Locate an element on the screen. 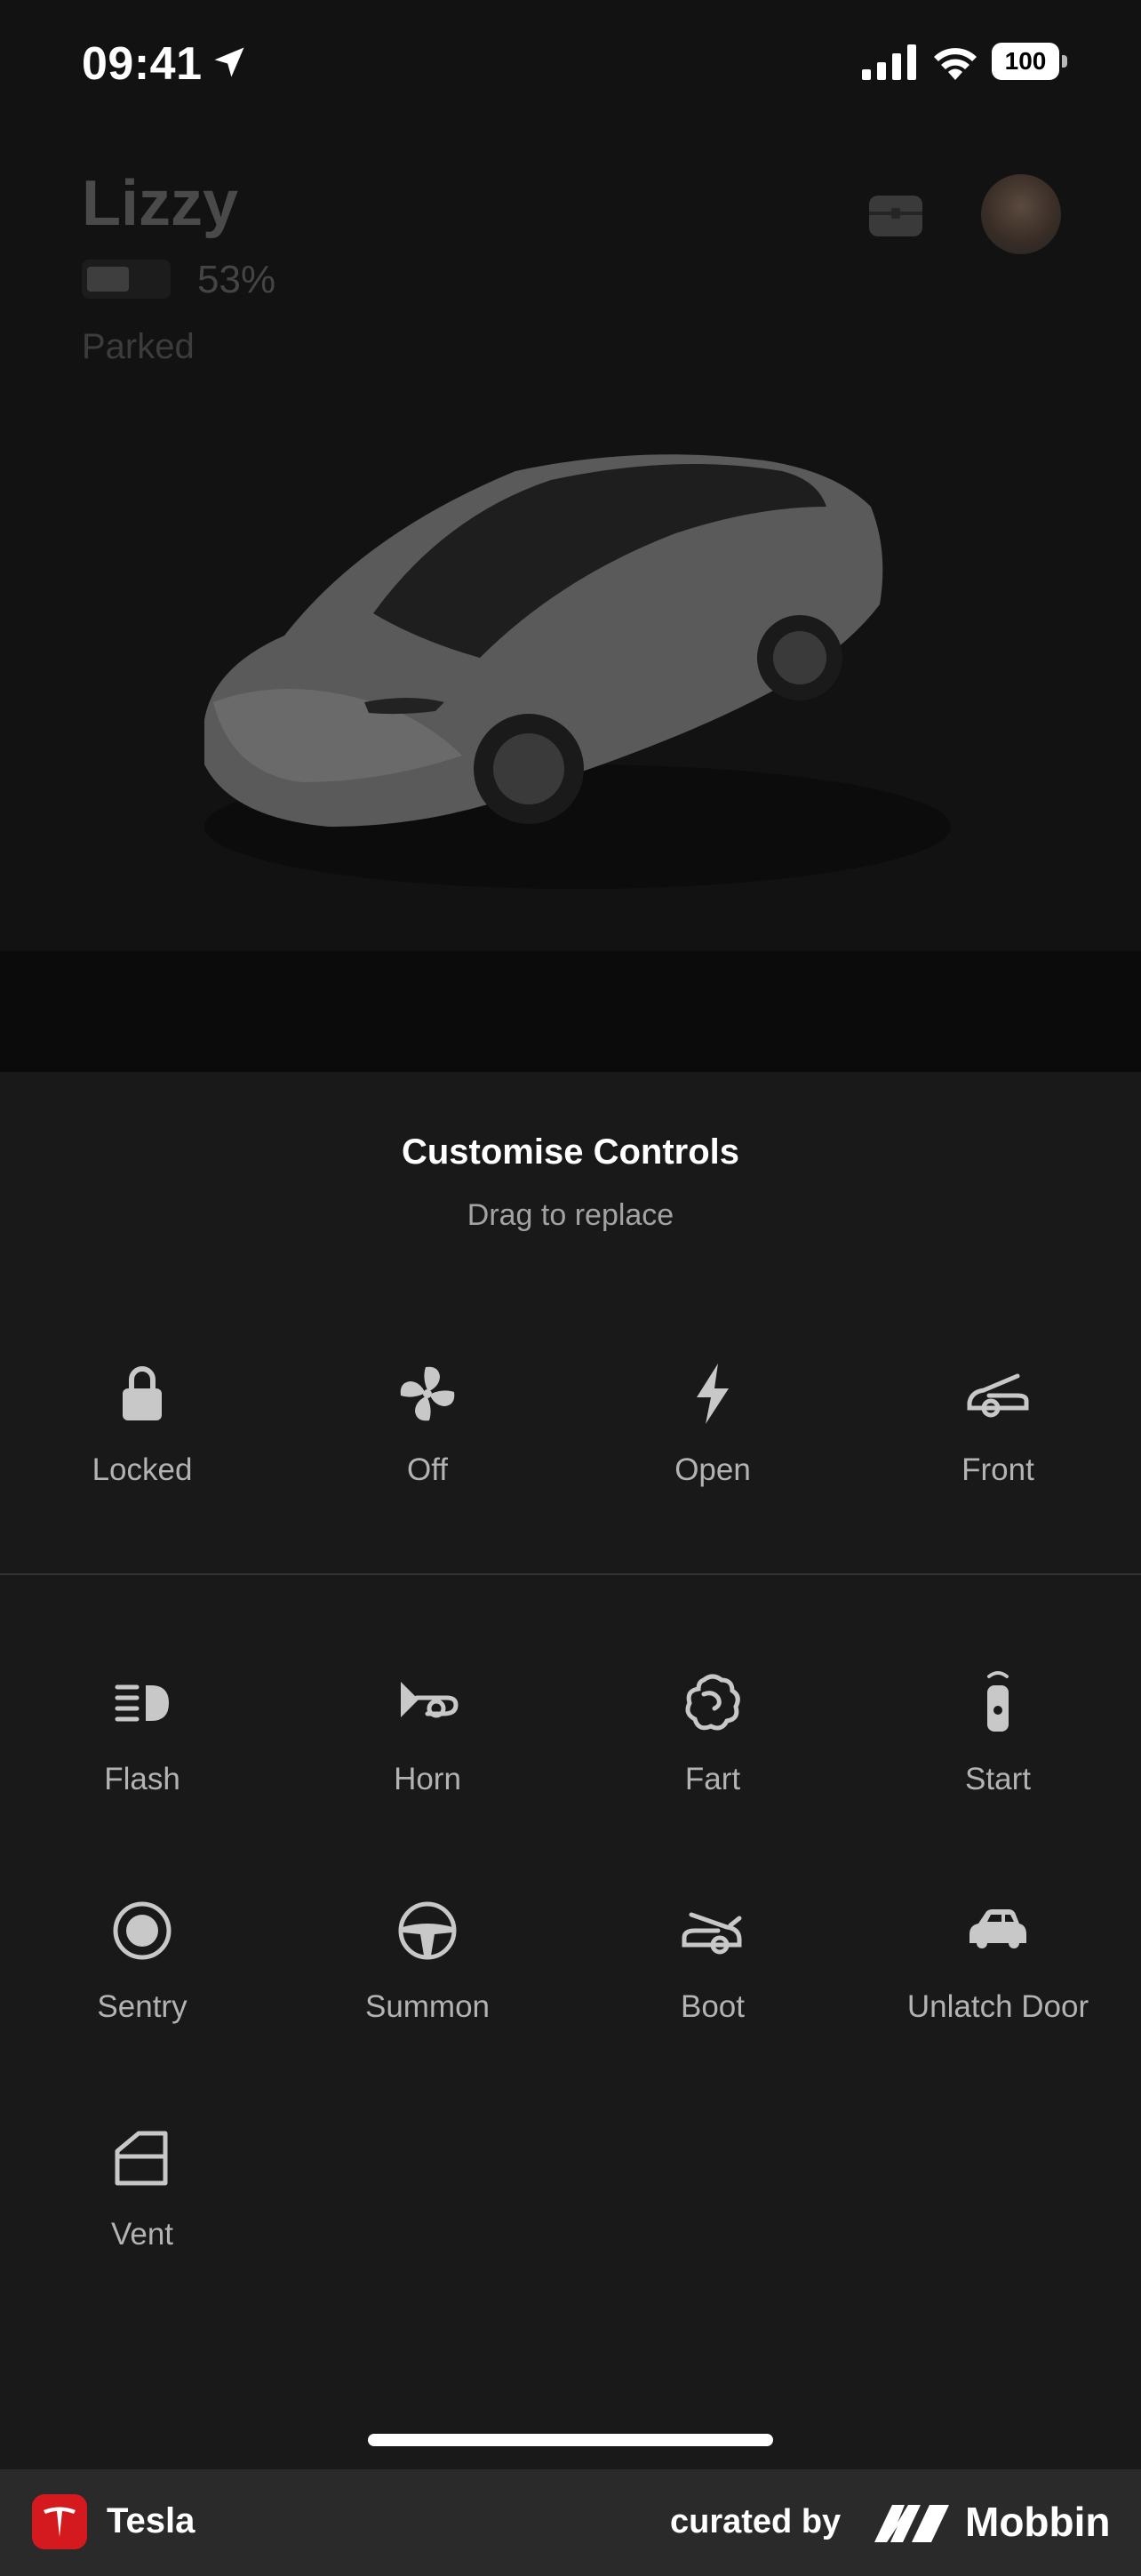  wifi-icon is located at coordinates (955, 64).